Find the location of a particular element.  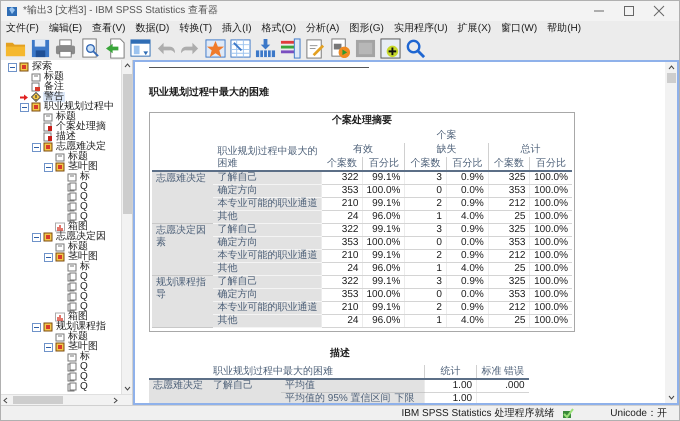

menu-item: 格式(O) is located at coordinates (279, 28).